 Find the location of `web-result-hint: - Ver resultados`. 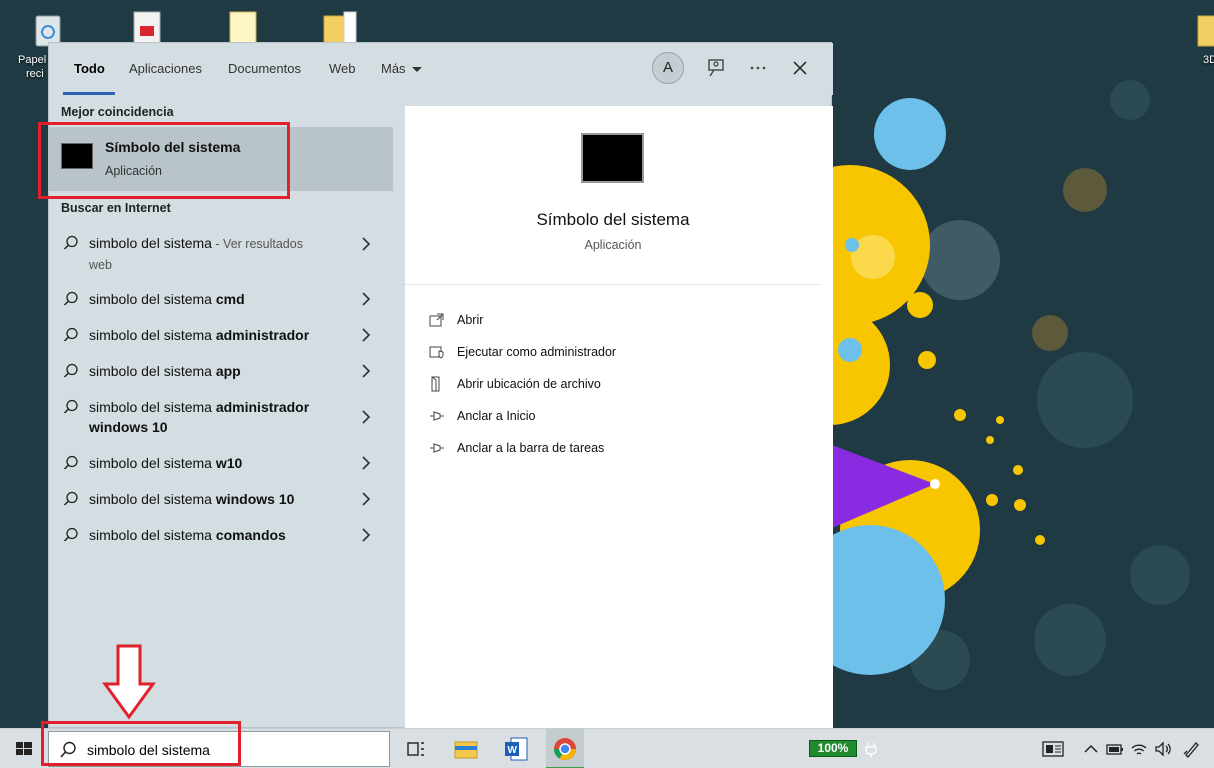

web-result-hint: - Ver resultados is located at coordinates (257, 244).